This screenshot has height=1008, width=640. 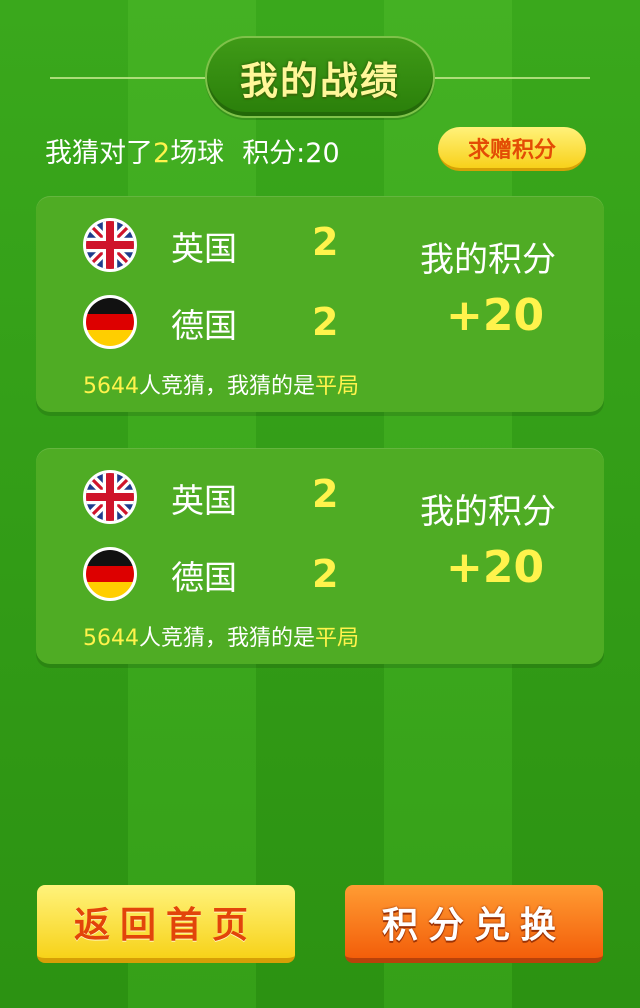 What do you see at coordinates (510, 78) in the screenshot?
I see `title-divider-right` at bounding box center [510, 78].